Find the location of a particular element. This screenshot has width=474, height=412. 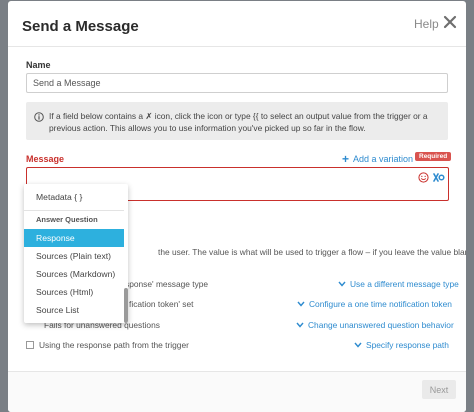

modal-footer is located at coordinates (237, 391).